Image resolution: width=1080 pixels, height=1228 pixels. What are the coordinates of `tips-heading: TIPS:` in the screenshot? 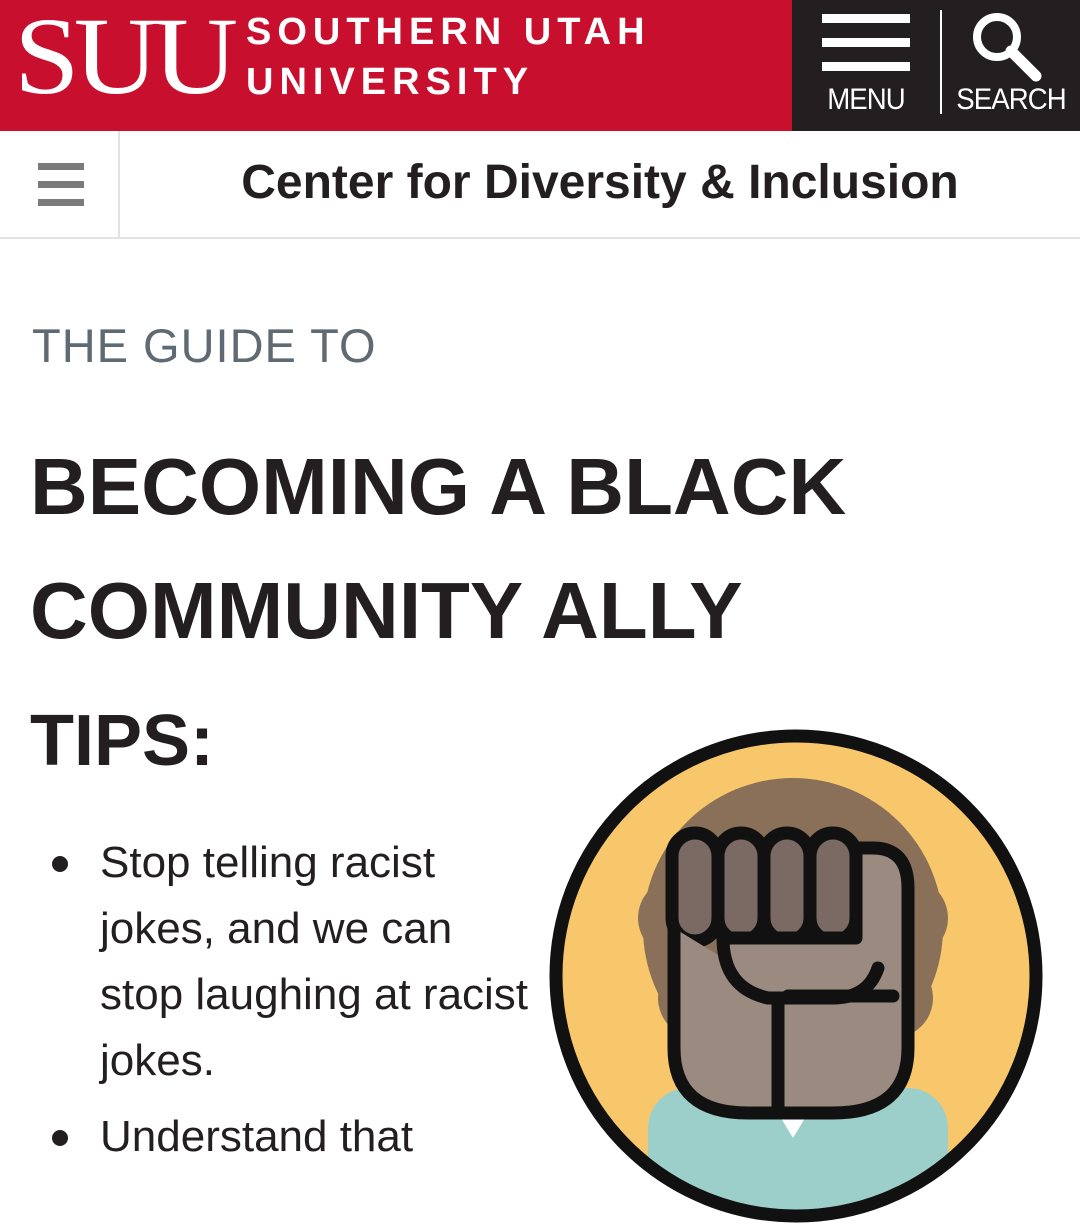 It's located at (122, 741).